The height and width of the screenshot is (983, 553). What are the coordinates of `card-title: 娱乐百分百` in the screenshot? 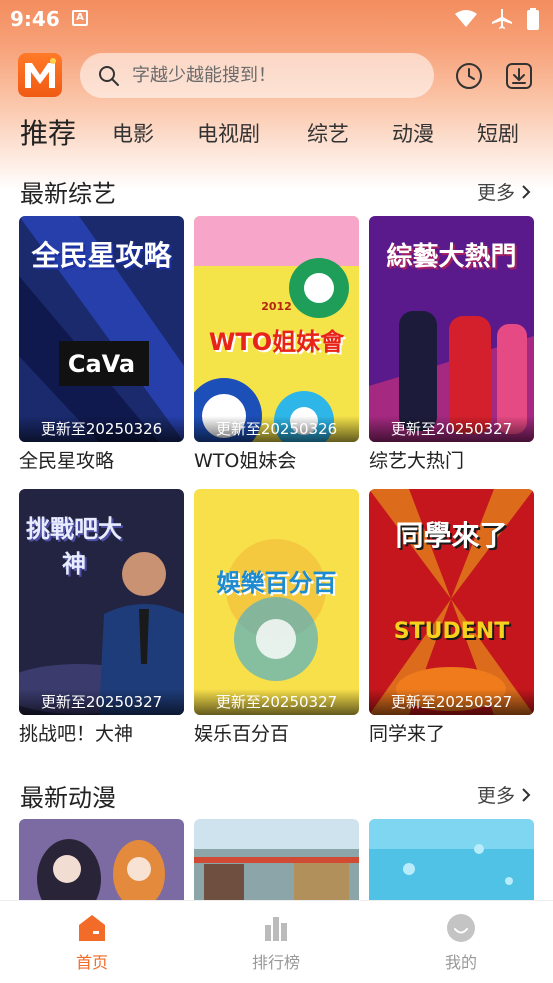 It's located at (242, 734).